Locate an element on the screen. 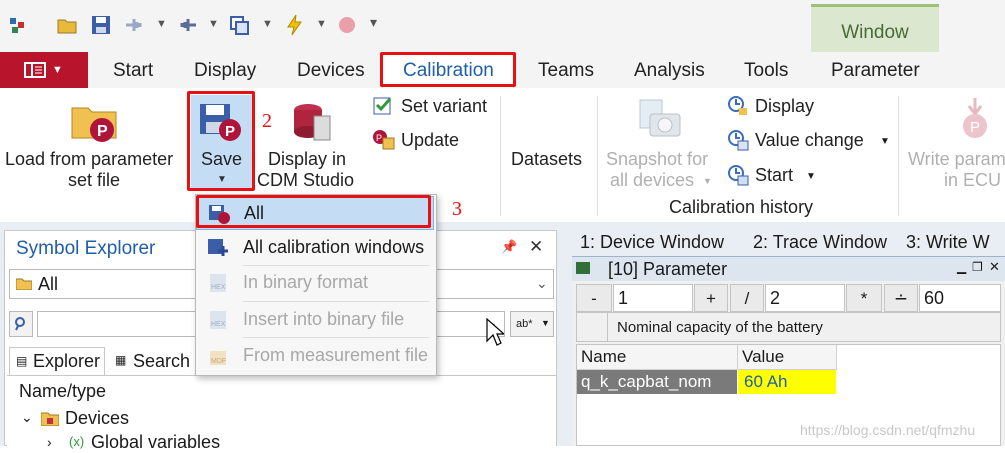 The image size is (1005, 453). row-name-cell: q_k_capbat_nom is located at coordinates (657, 382).